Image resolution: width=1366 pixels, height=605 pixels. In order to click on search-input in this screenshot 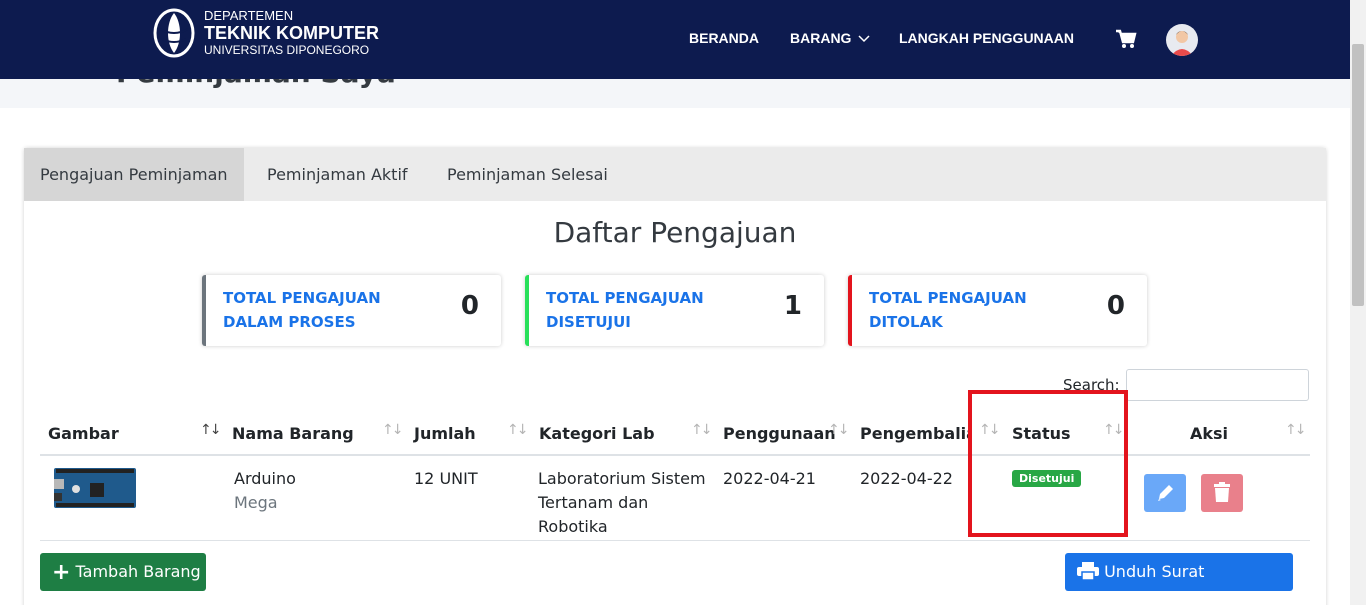, I will do `click(1217, 385)`.